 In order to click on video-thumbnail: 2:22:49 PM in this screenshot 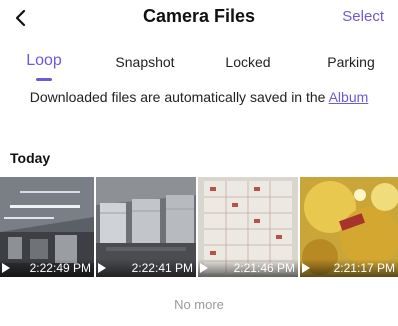, I will do `click(47, 227)`.